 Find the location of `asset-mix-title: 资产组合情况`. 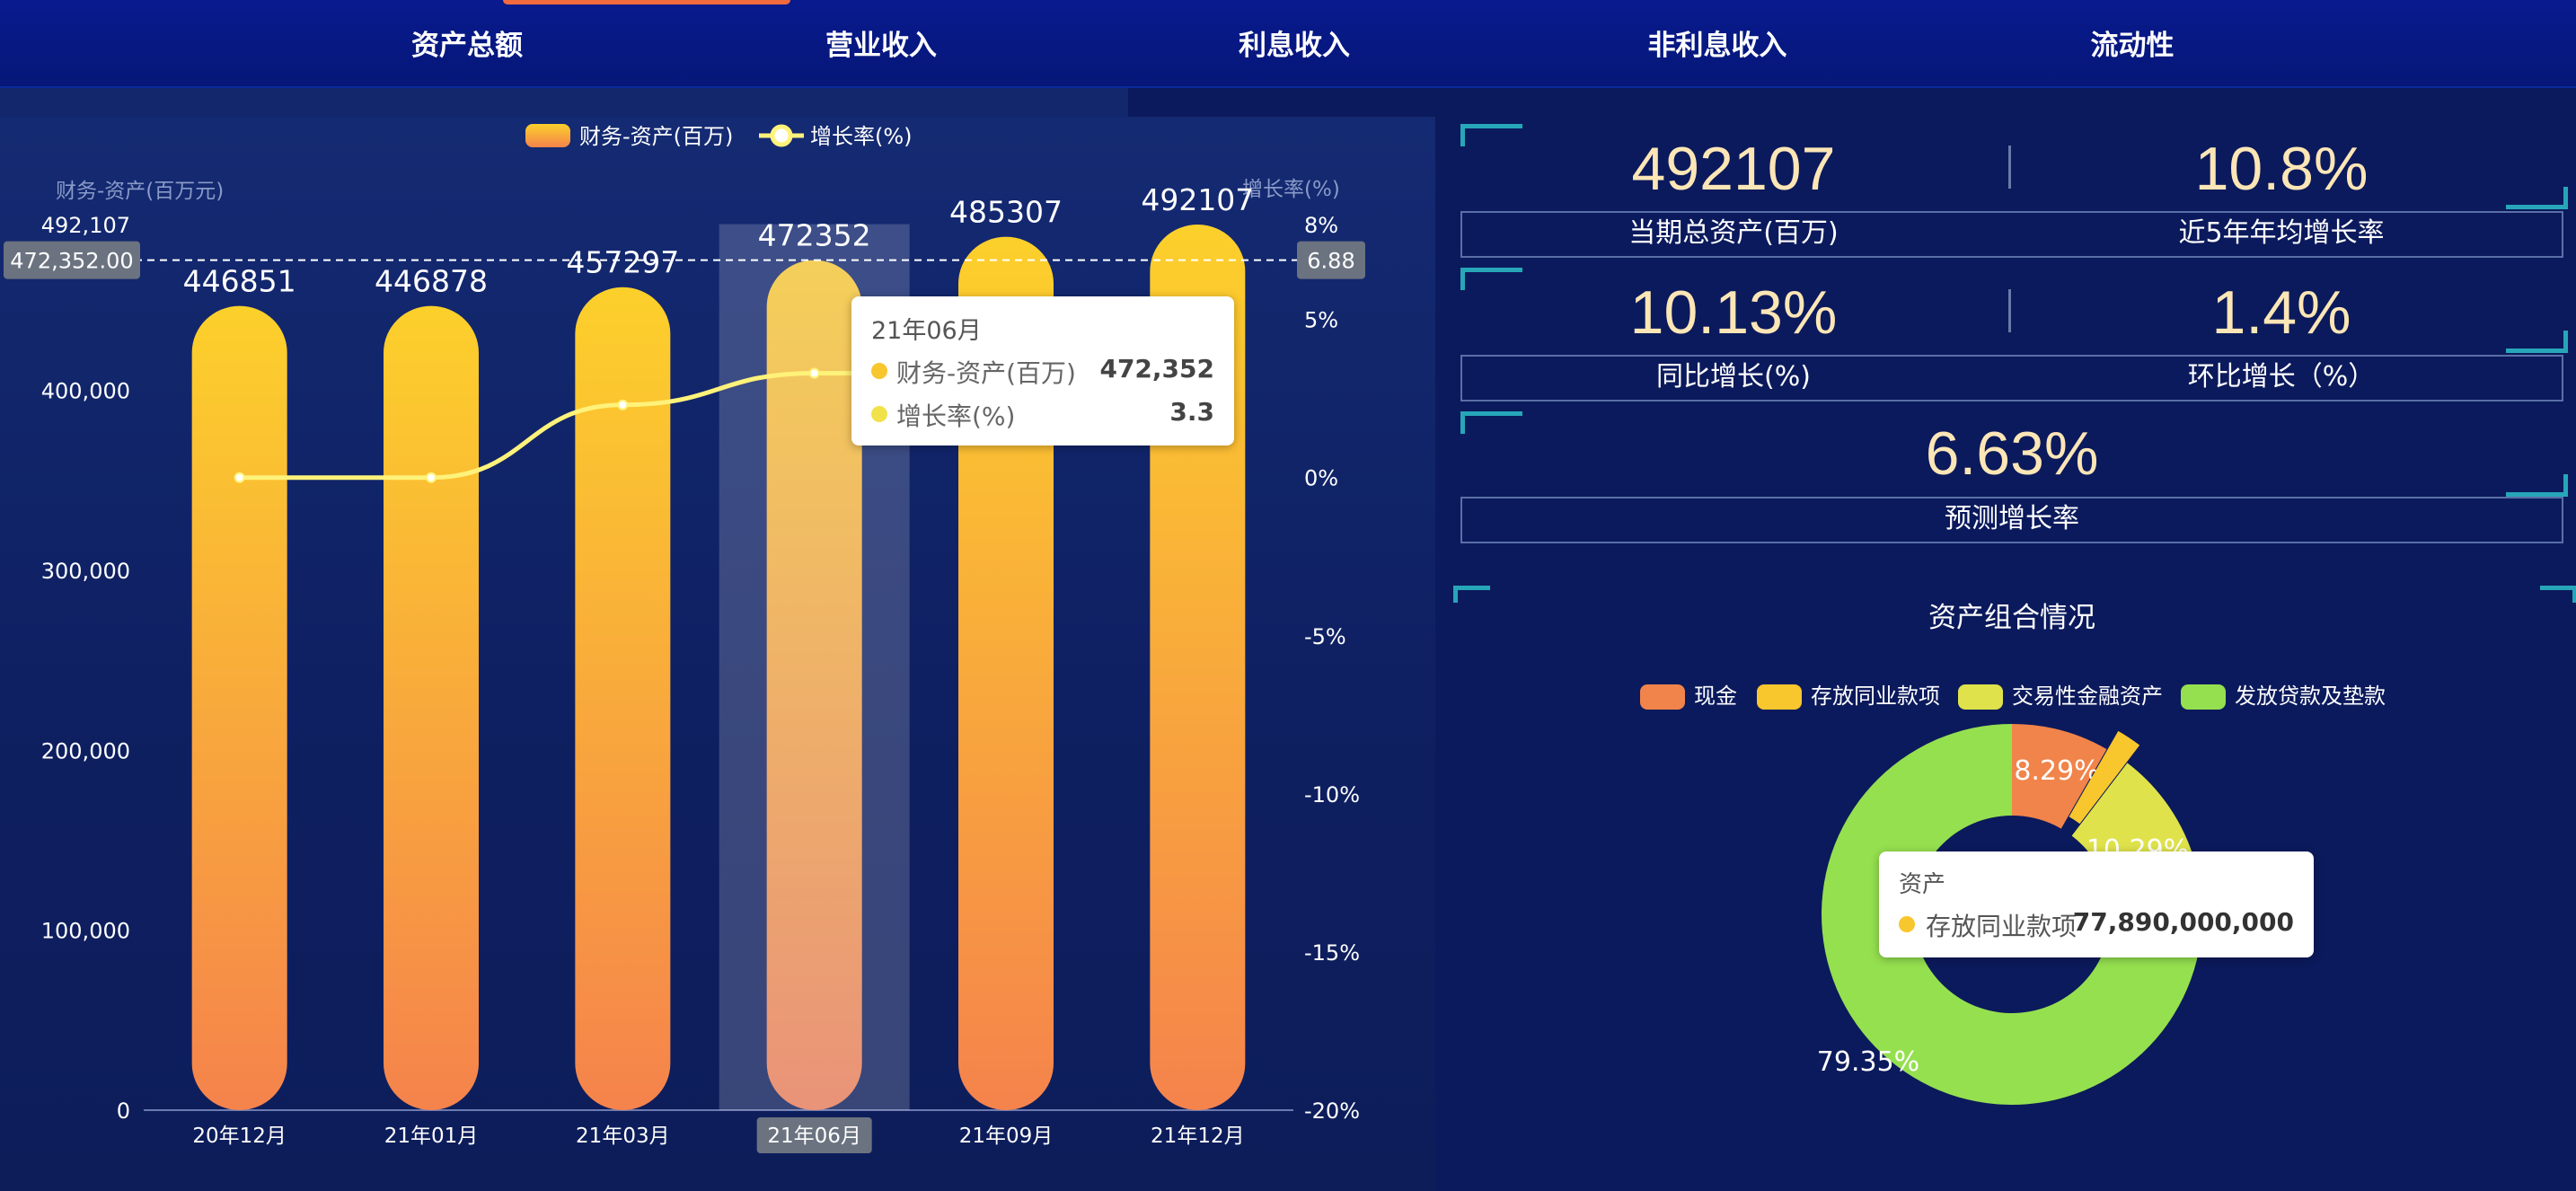

asset-mix-title: 资产组合情况 is located at coordinates (2011, 618).